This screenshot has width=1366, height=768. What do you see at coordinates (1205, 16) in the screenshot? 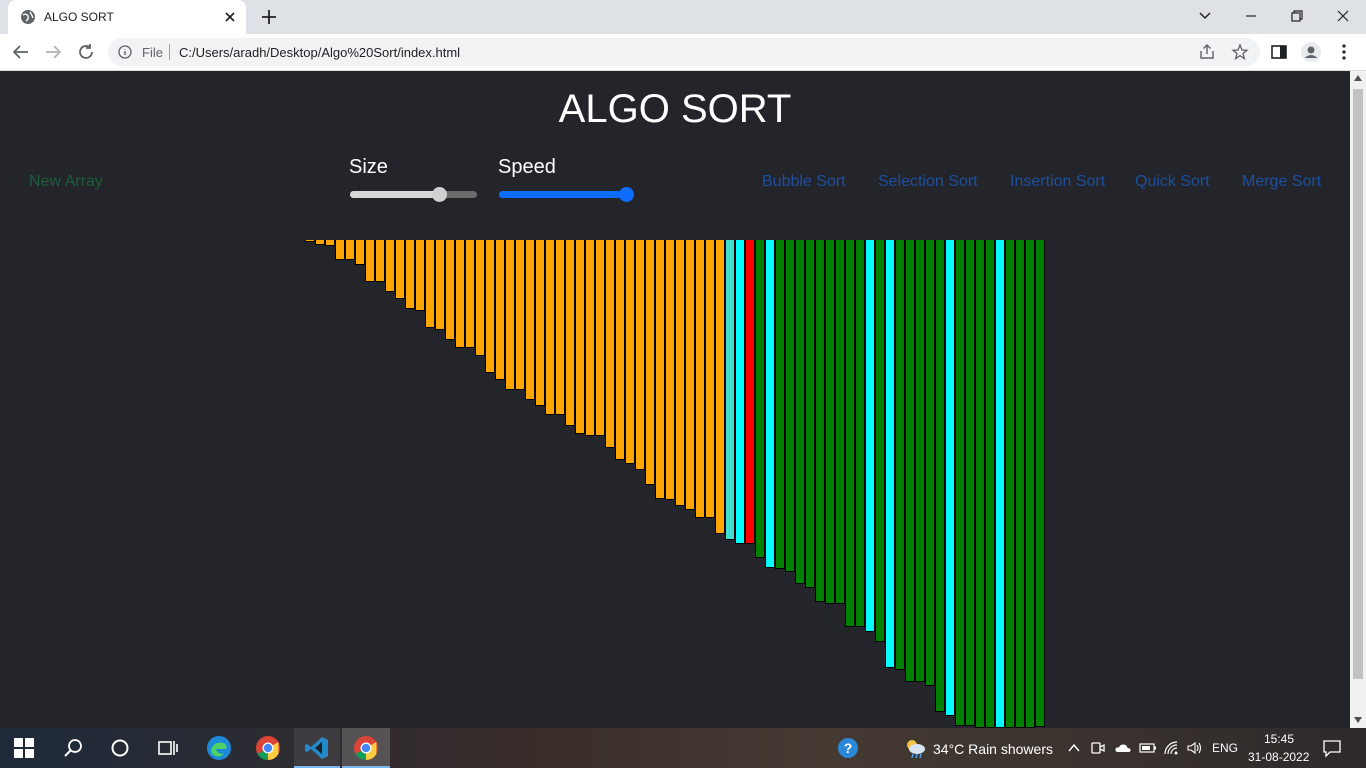
I see `tab-search-icon` at bounding box center [1205, 16].